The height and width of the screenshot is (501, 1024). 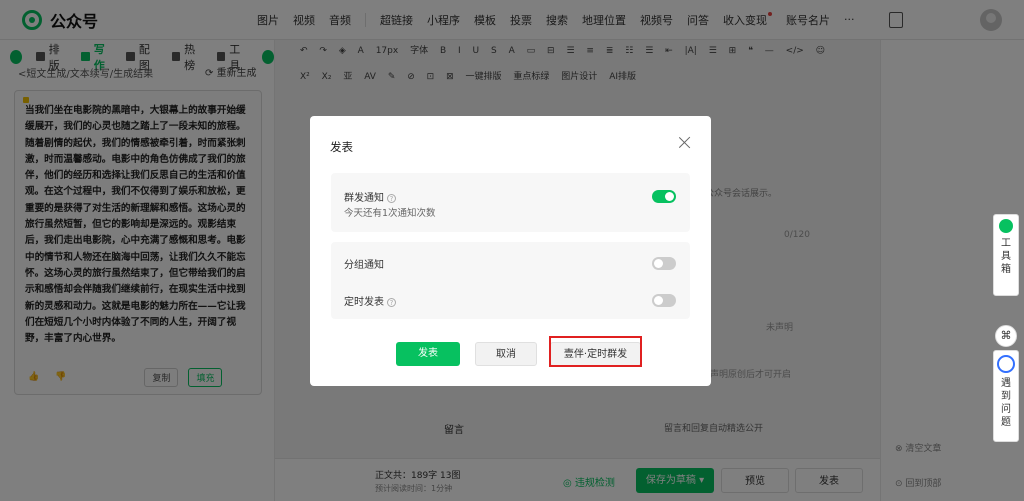 What do you see at coordinates (684, 142) in the screenshot?
I see `close-icon` at bounding box center [684, 142].